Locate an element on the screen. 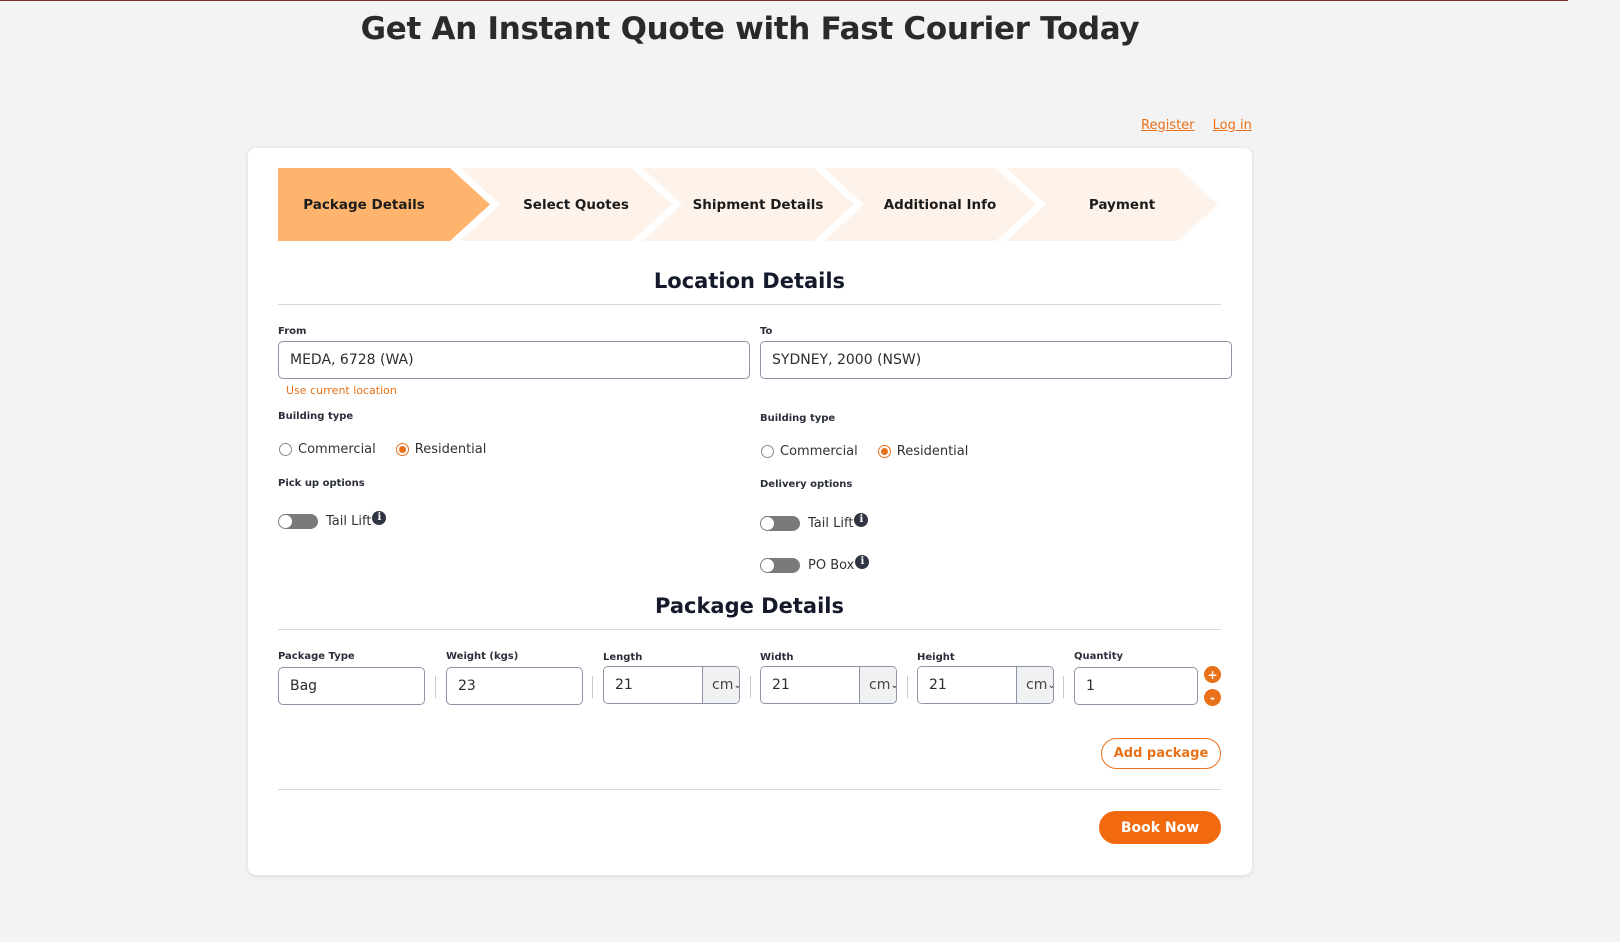  package-type-label: Package Type is located at coordinates (316, 656).